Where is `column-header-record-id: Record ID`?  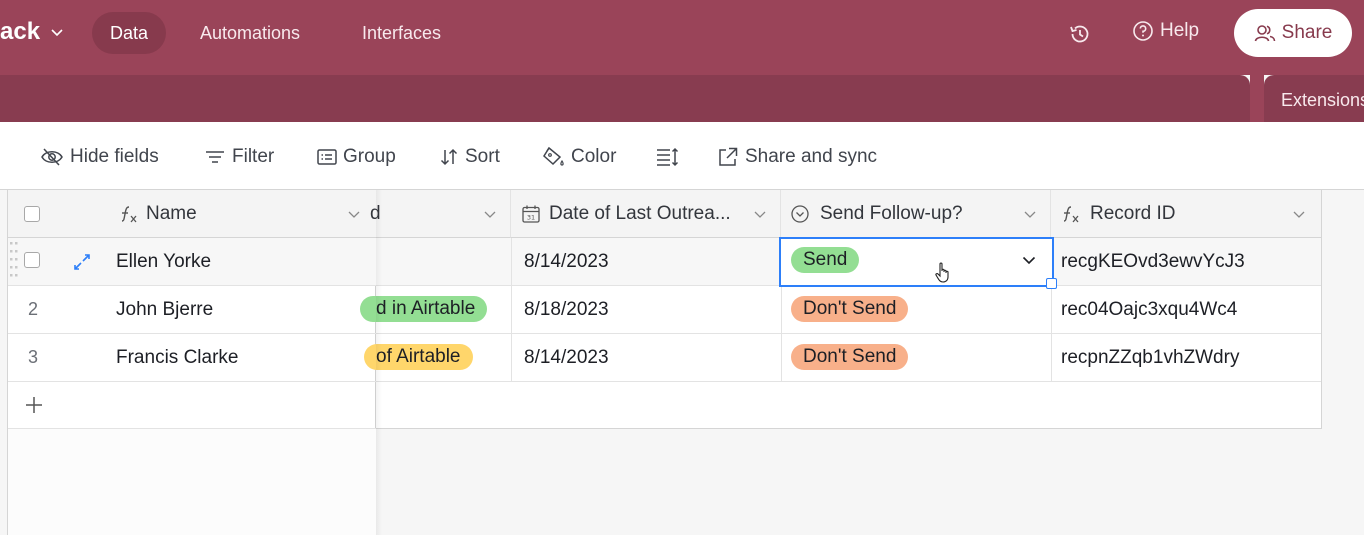
column-header-record-id: Record ID is located at coordinates (1186, 214).